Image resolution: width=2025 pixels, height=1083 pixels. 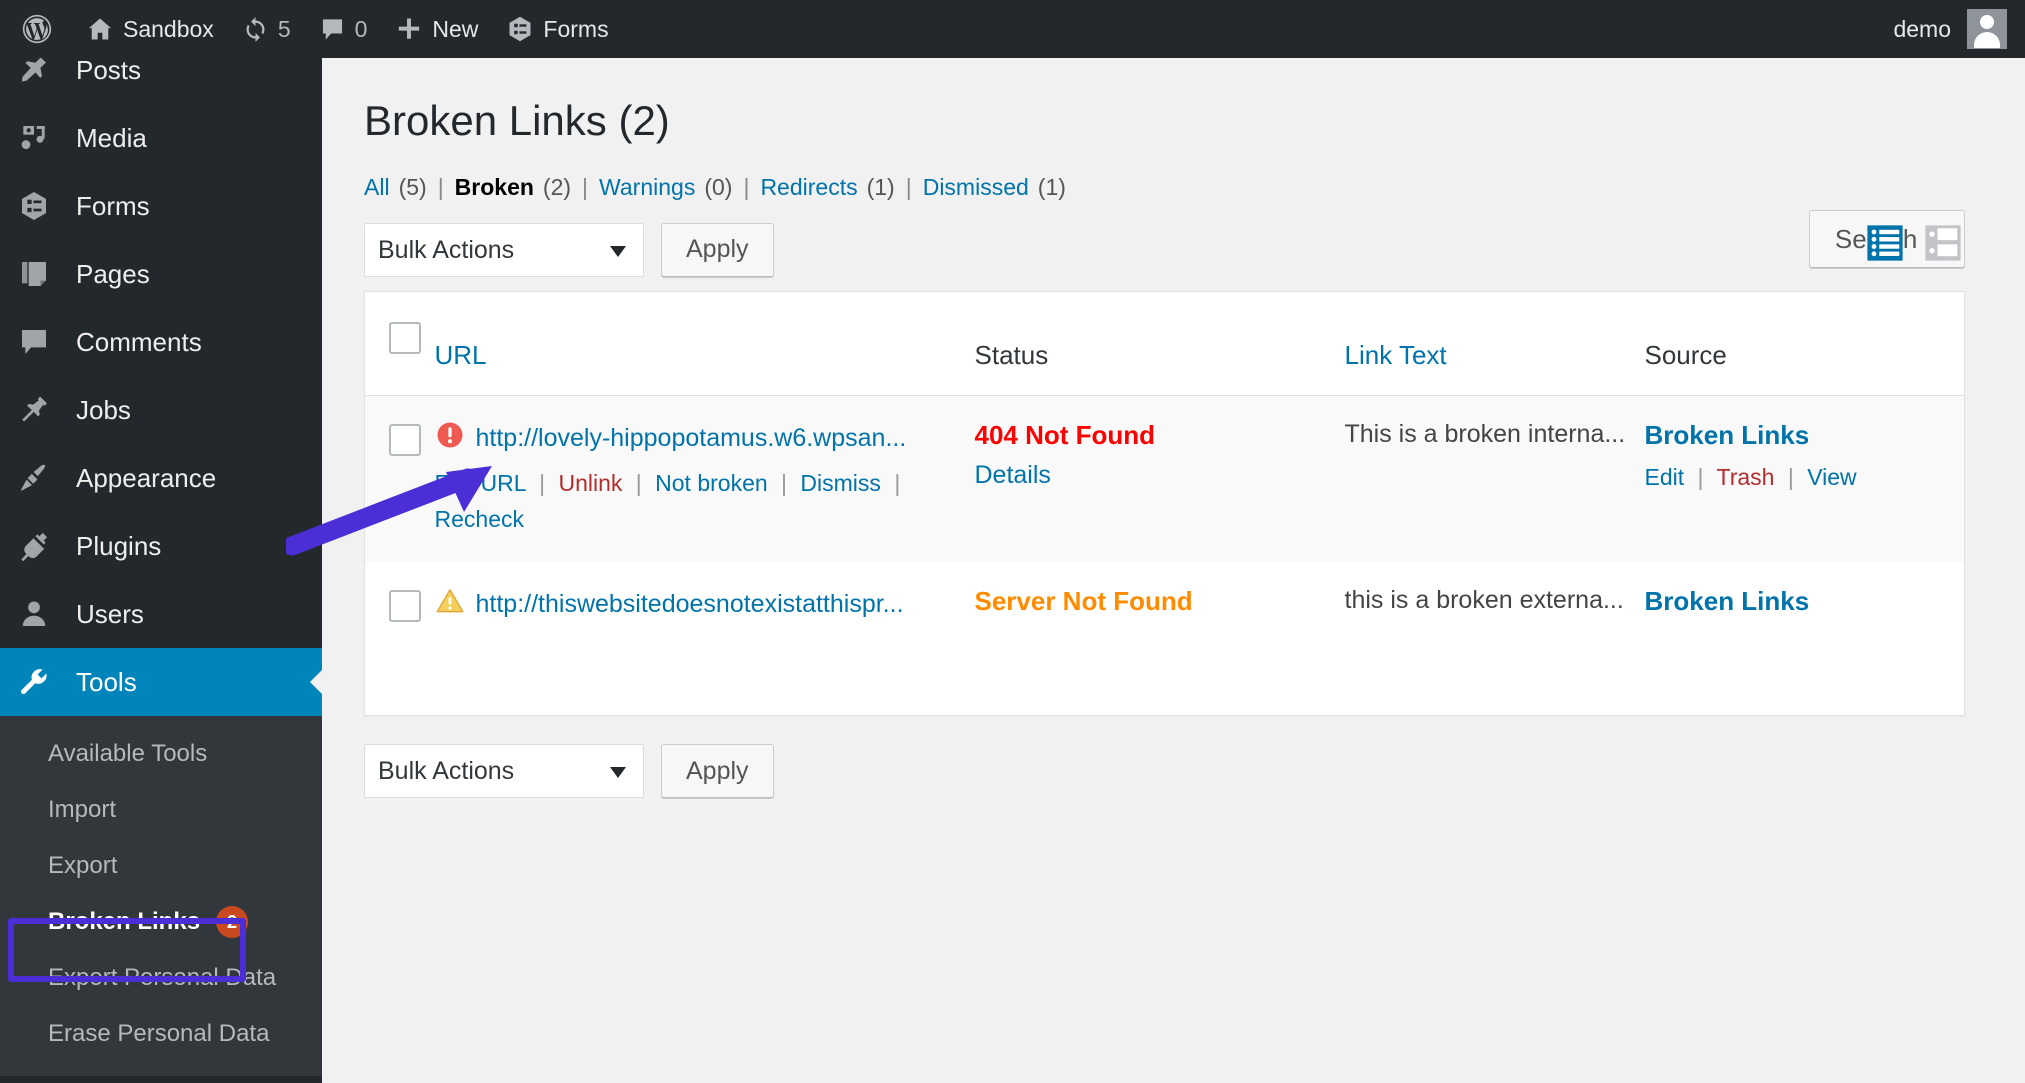 I want to click on source-action-edit: Edit, so click(x=1665, y=477).